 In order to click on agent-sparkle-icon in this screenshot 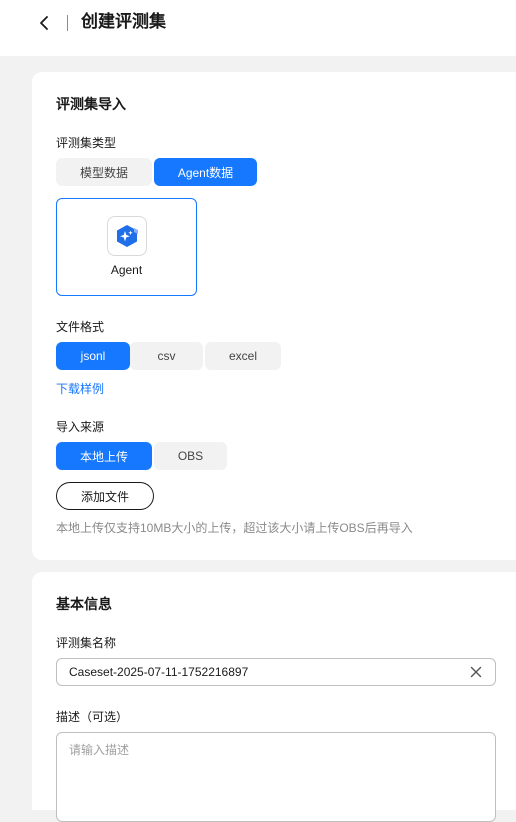, I will do `click(127, 236)`.